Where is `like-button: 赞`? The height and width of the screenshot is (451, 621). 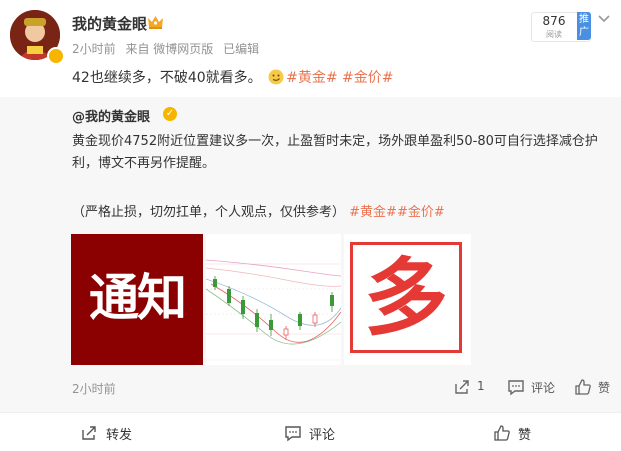 like-button: 赞 is located at coordinates (517, 432).